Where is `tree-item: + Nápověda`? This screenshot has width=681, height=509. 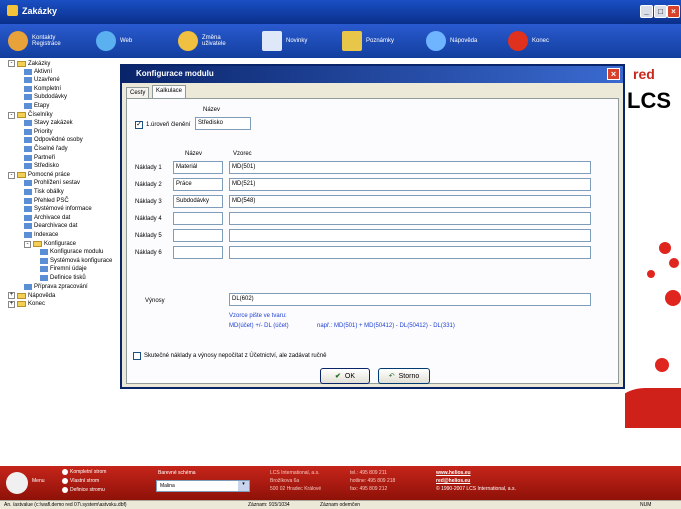
tree-item: + Nápověda is located at coordinates (31, 296).